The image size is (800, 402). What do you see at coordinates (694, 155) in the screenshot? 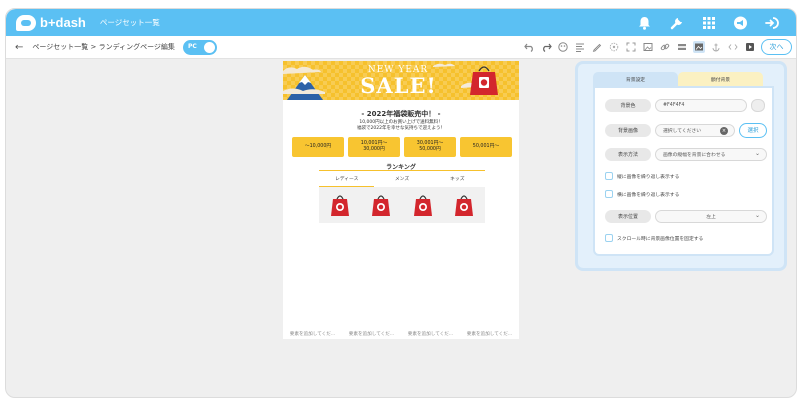
I see `display-method-value: 画像の縦幅を背景に合わせる` at bounding box center [694, 155].